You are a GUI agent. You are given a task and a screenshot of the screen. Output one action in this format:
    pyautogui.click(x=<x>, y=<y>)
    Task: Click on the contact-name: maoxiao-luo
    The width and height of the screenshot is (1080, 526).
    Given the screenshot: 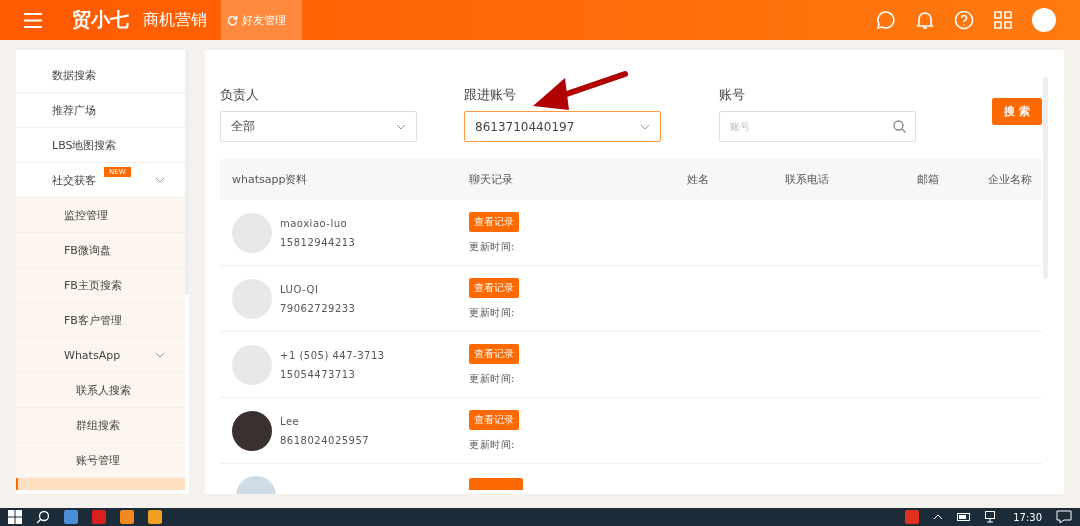 What is the action you would take?
    pyautogui.click(x=314, y=223)
    